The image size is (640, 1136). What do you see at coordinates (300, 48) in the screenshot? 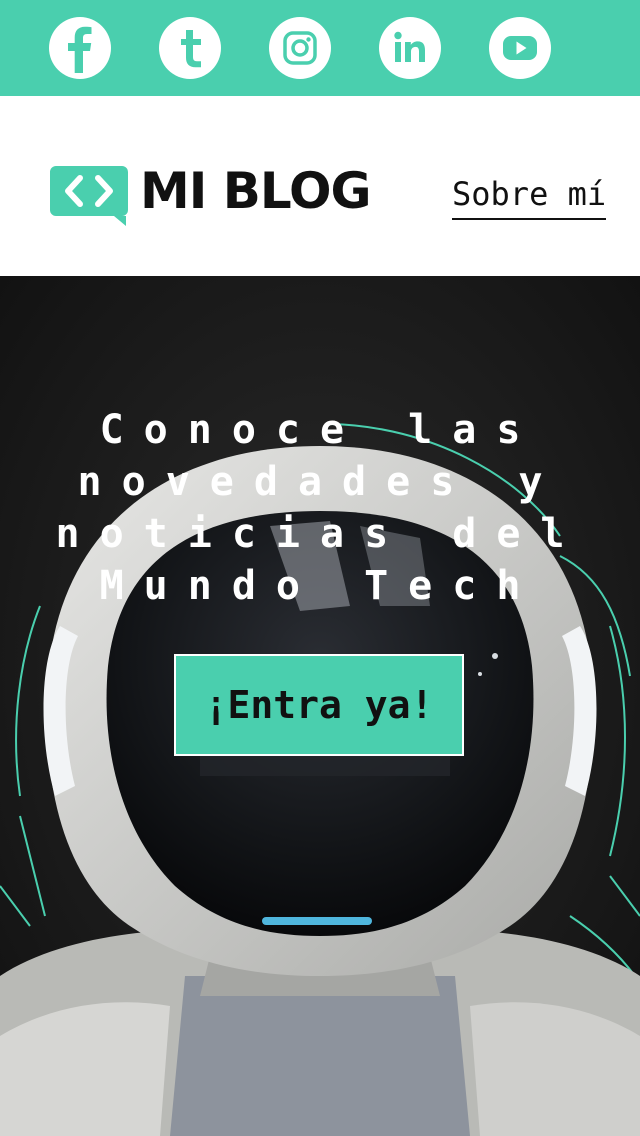
I see `instagram-icon` at bounding box center [300, 48].